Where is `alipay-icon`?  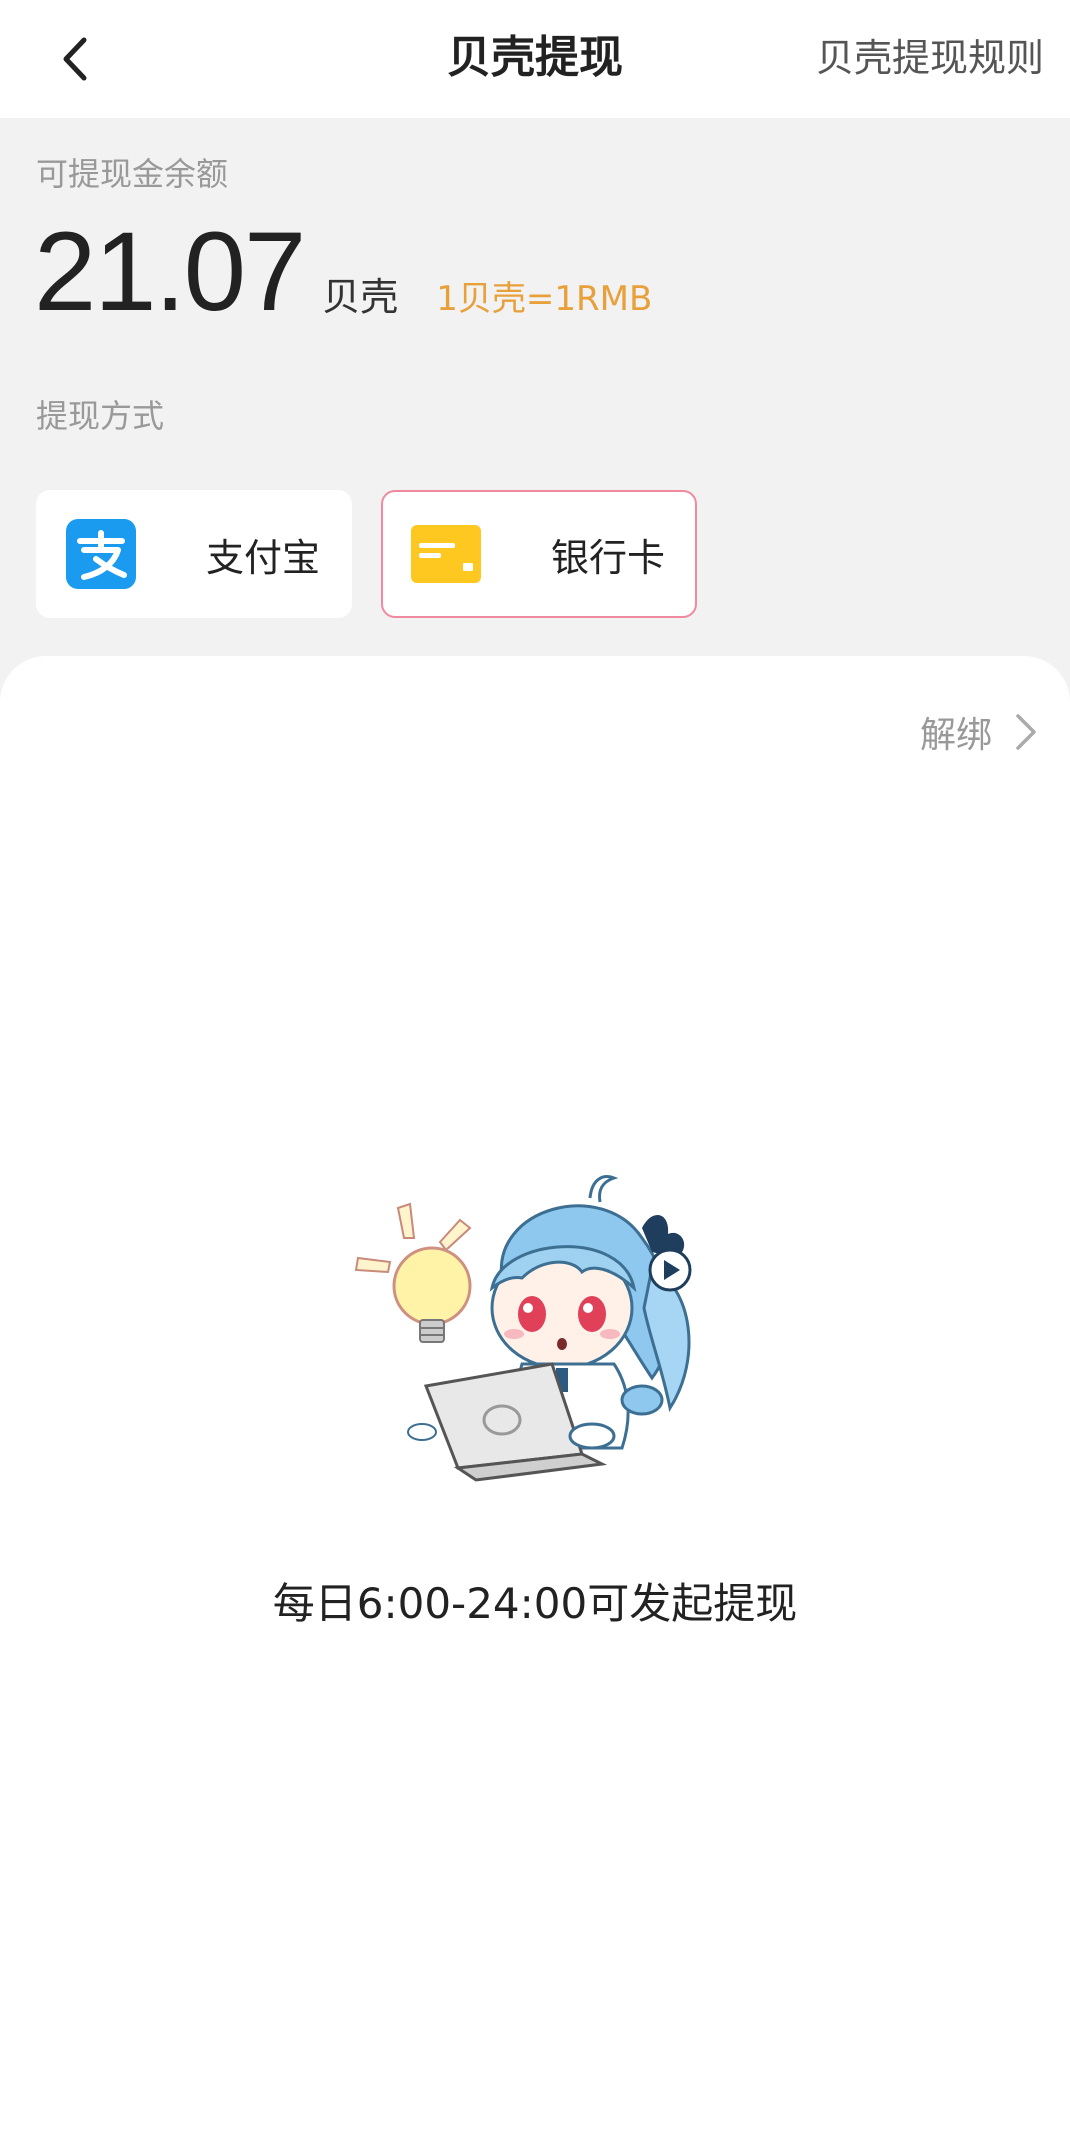 alipay-icon is located at coordinates (101, 554).